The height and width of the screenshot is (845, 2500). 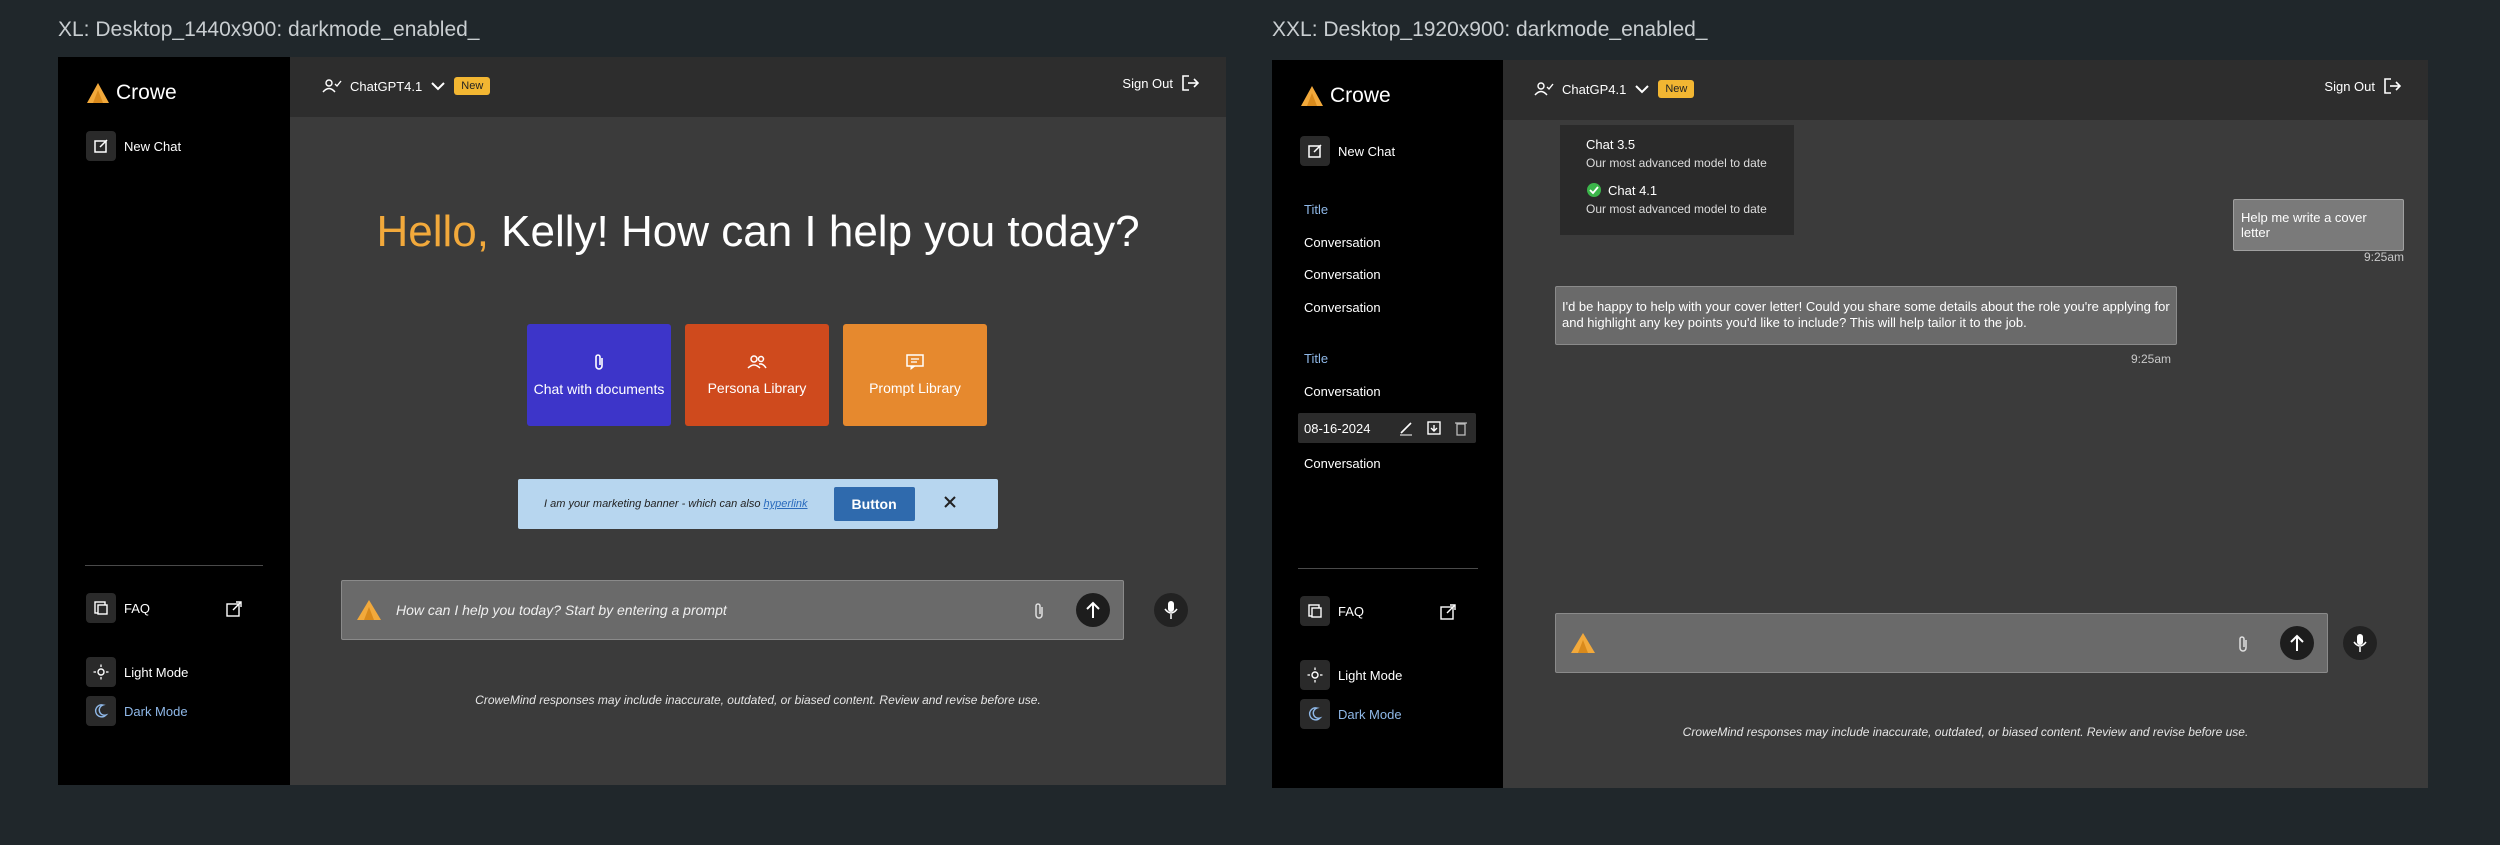 I want to click on model-selector: ChatGPT4.1 New, so click(x=406, y=86).